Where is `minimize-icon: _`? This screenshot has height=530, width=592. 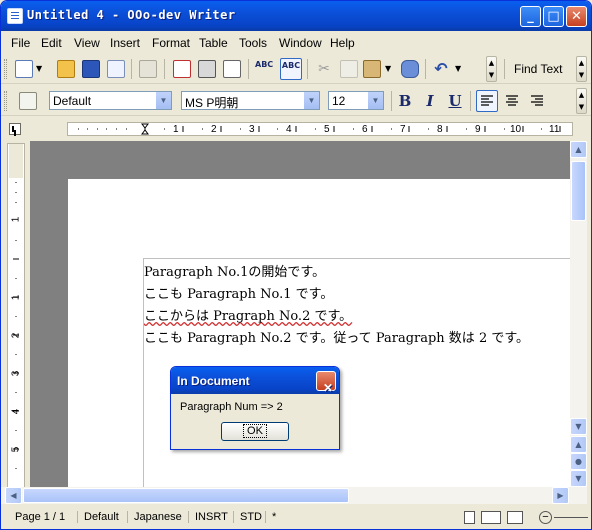
minimize-icon: _ is located at coordinates (530, 16).